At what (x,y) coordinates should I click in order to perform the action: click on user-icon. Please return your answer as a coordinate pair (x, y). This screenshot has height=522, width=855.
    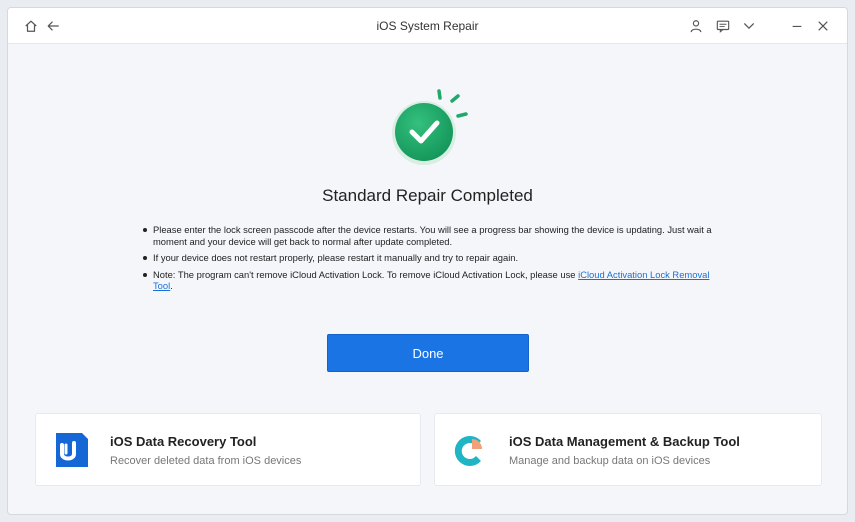
    Looking at the image, I should click on (696, 26).